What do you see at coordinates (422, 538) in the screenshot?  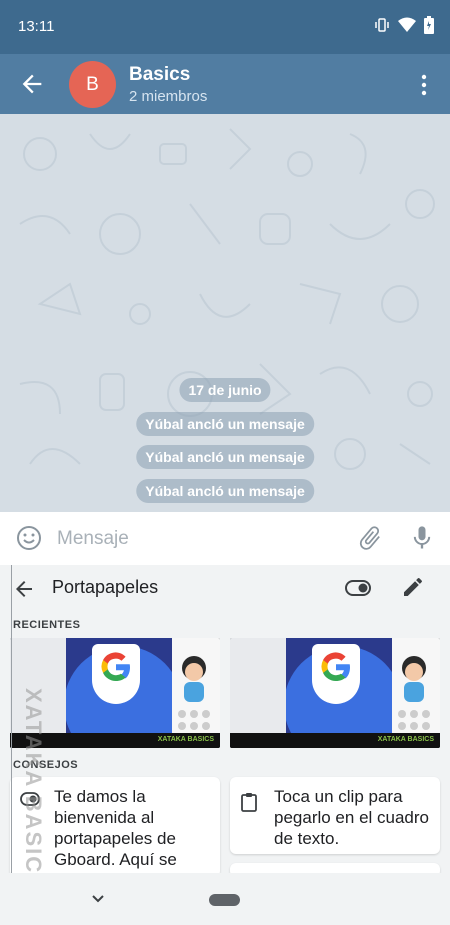 I see `mic-icon` at bounding box center [422, 538].